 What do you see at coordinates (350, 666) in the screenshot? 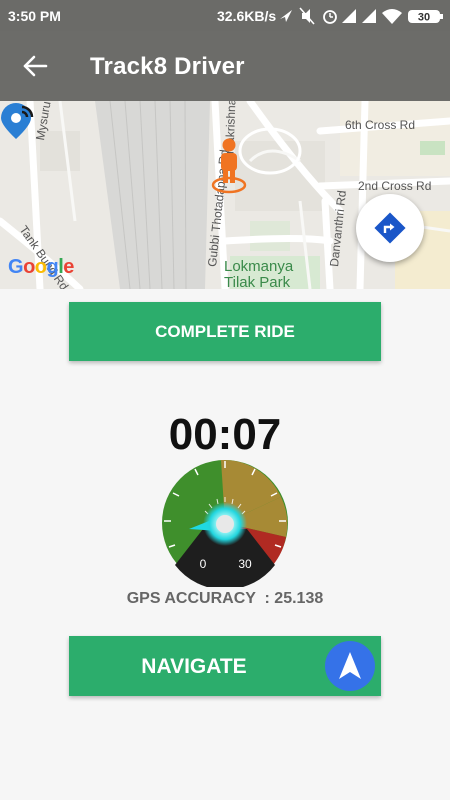
I see `navigation-arrow-icon` at bounding box center [350, 666].